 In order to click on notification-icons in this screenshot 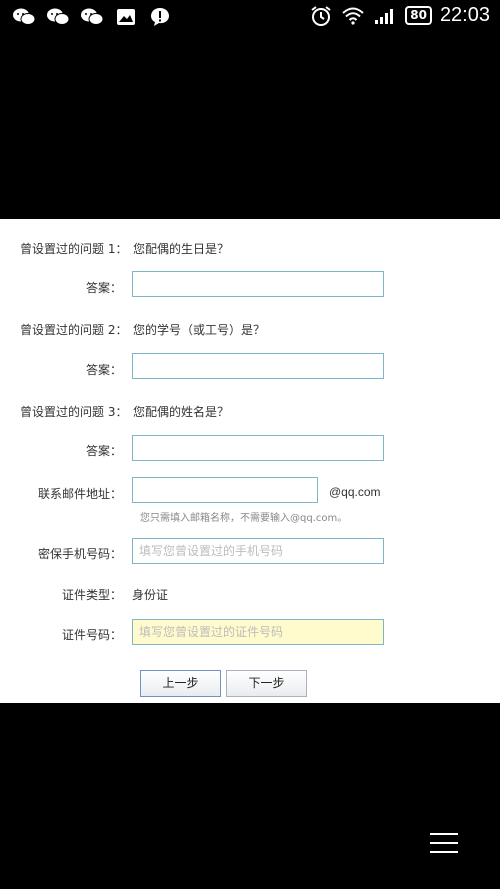, I will do `click(92, 17)`.